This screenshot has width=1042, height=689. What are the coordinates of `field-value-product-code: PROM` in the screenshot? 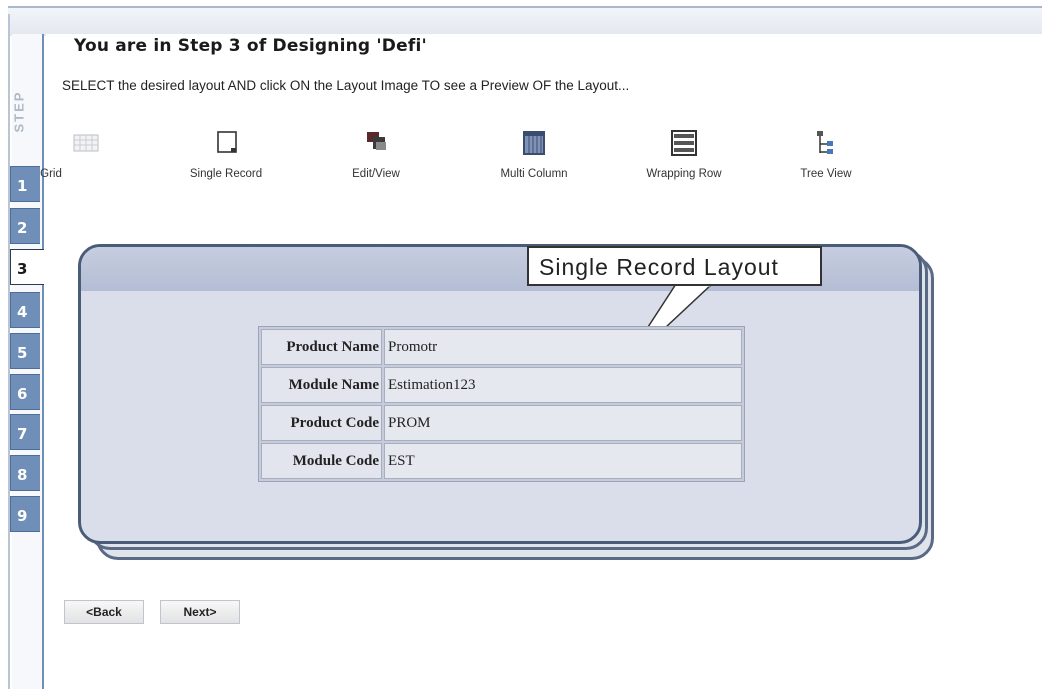 It's located at (563, 423).